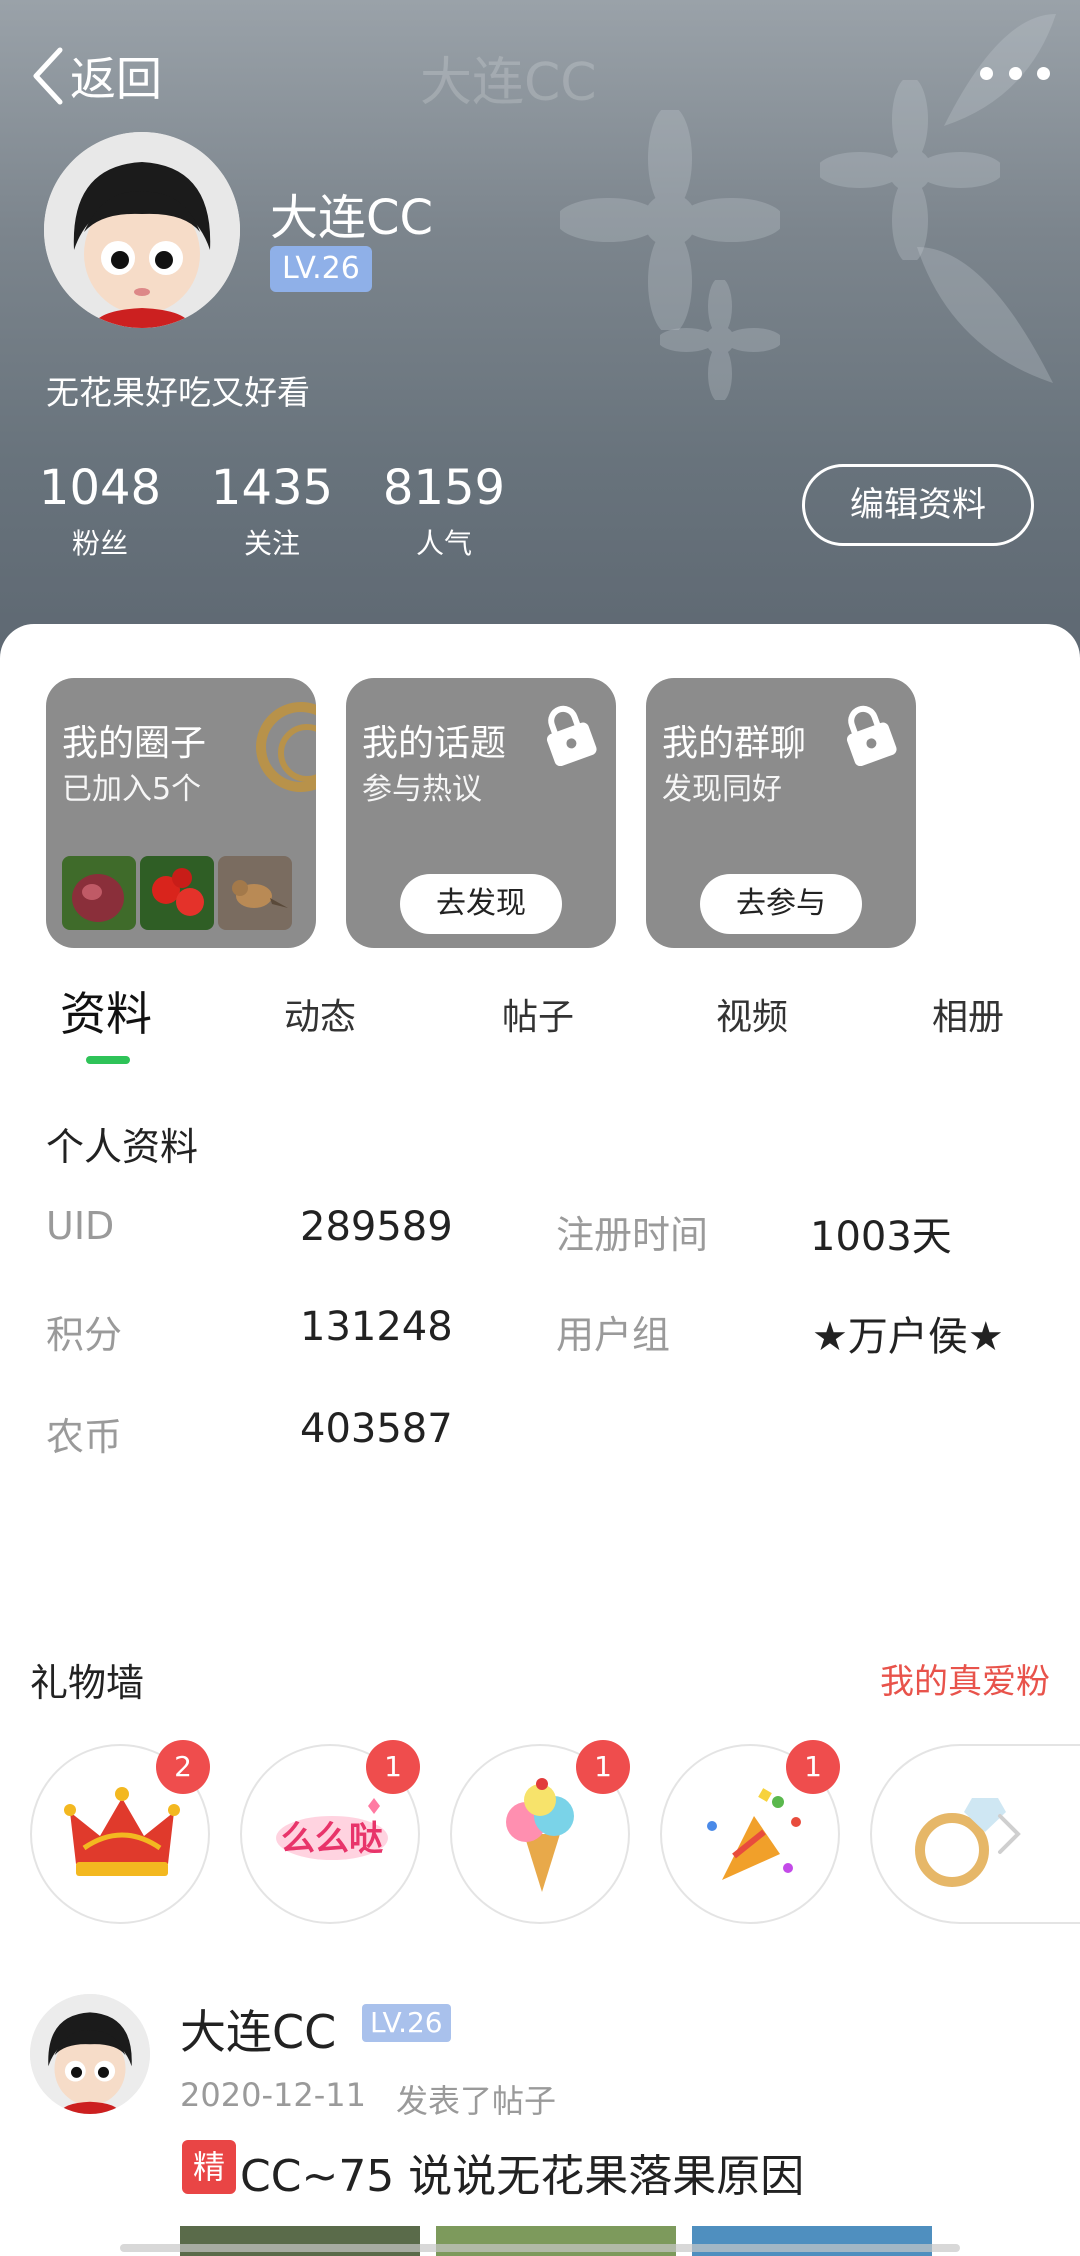 Image resolution: width=1080 pixels, height=2256 pixels. I want to click on card-title: 我的群聊, so click(734, 743).